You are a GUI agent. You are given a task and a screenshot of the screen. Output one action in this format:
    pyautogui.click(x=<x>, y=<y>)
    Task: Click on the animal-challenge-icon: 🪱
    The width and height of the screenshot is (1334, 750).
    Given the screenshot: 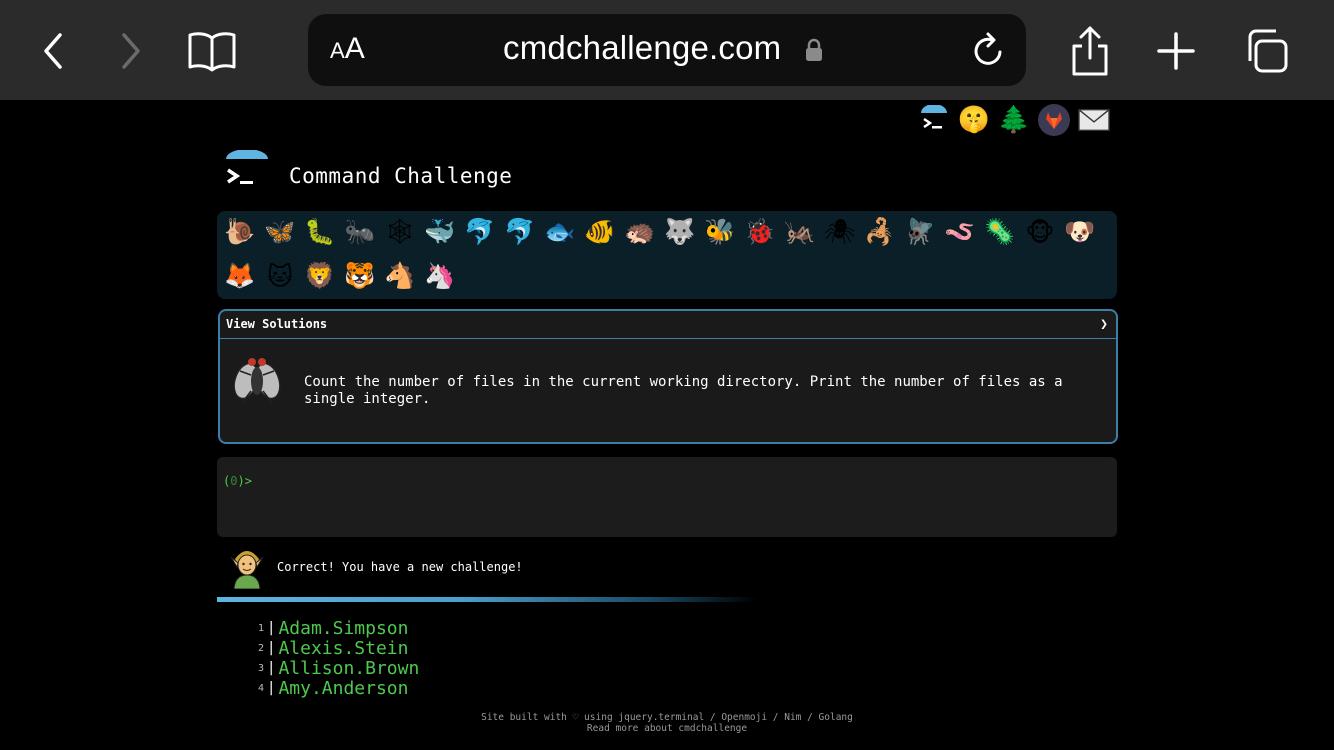 What is the action you would take?
    pyautogui.click(x=960, y=232)
    